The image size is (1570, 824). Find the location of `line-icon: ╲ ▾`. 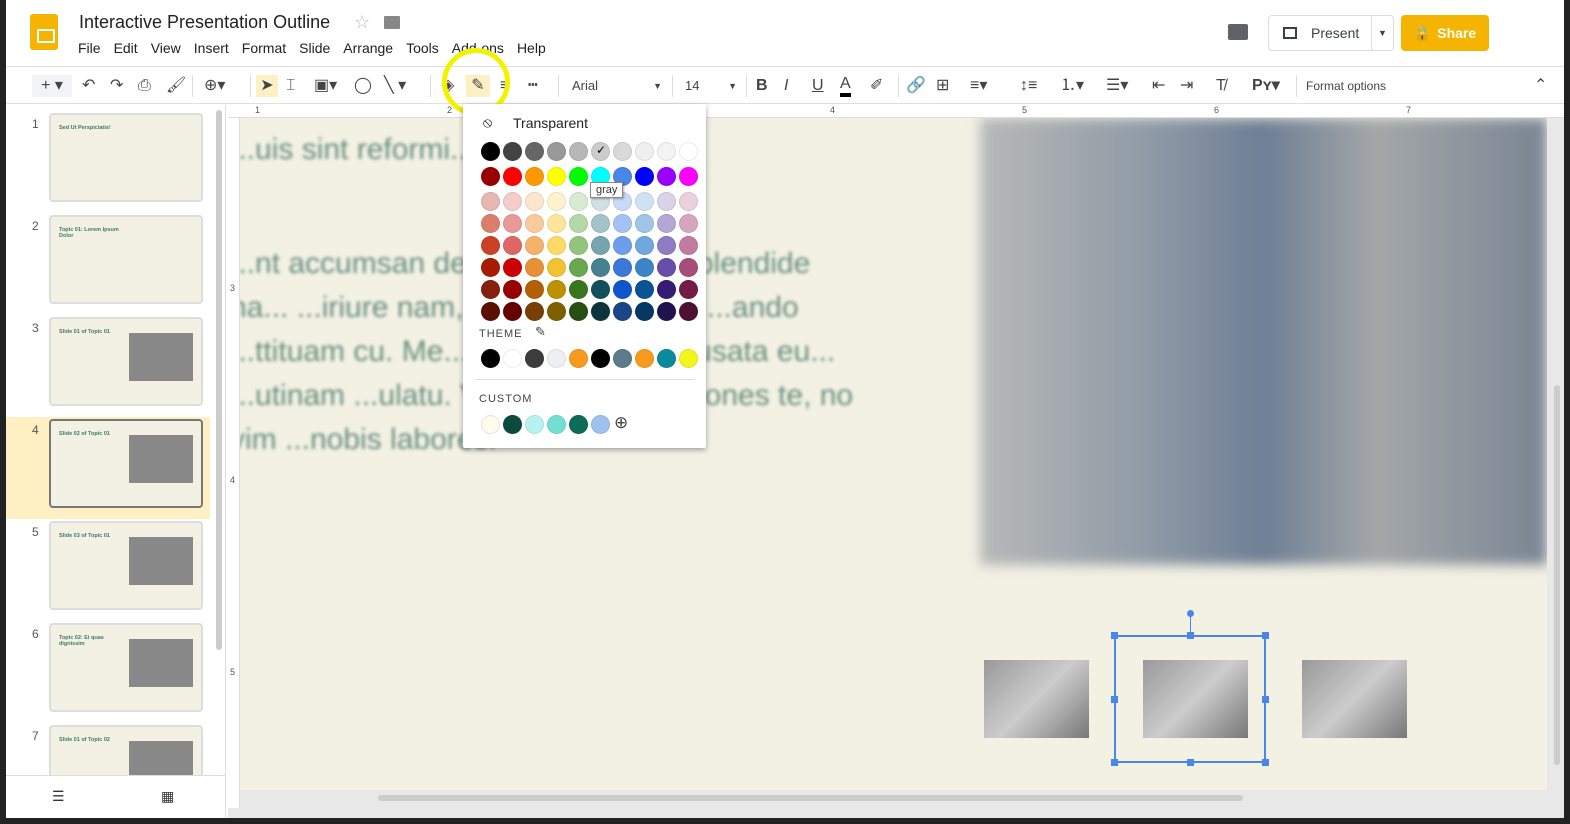

line-icon: ╲ ▾ is located at coordinates (395, 86).